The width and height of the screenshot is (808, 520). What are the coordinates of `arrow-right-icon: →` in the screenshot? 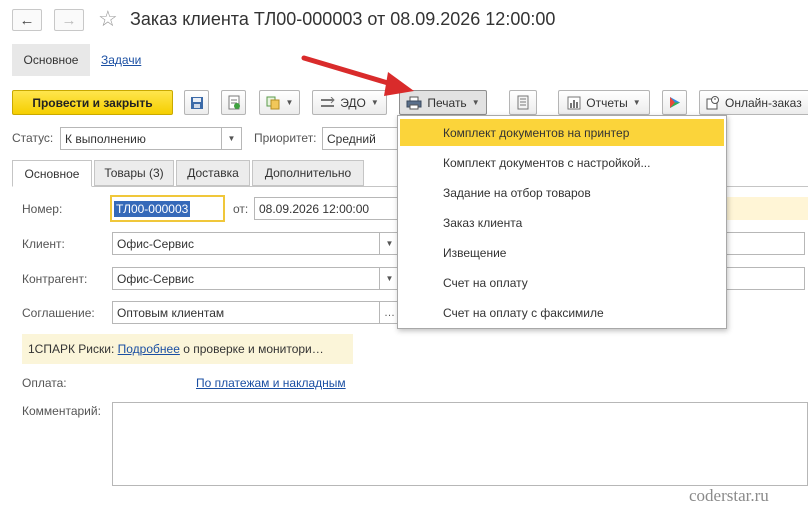 It's located at (69, 20).